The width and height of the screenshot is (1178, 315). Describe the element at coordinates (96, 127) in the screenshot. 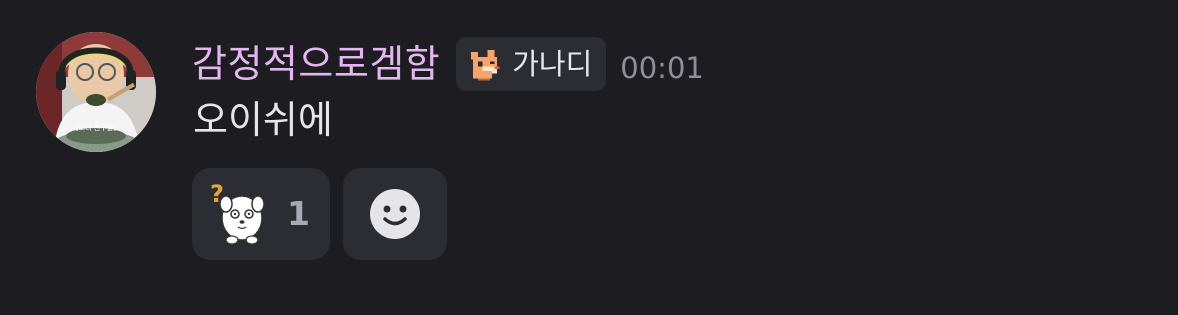

I see `avatar-caption: [쏘더 친구들]` at that location.